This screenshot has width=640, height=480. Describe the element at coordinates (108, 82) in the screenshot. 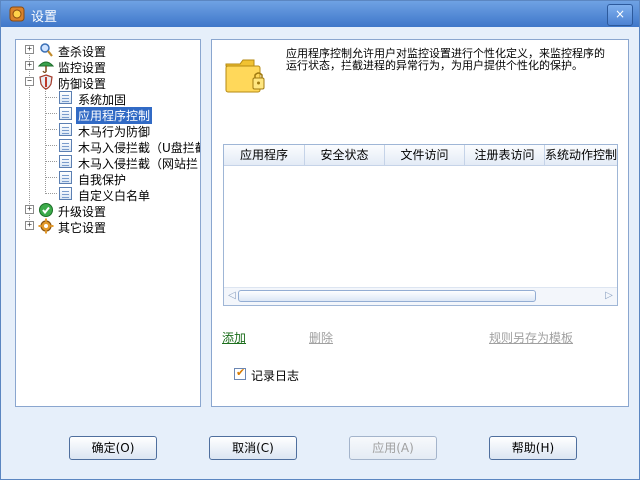

I see `tree-item-defense-settings: − 防御设置` at that location.